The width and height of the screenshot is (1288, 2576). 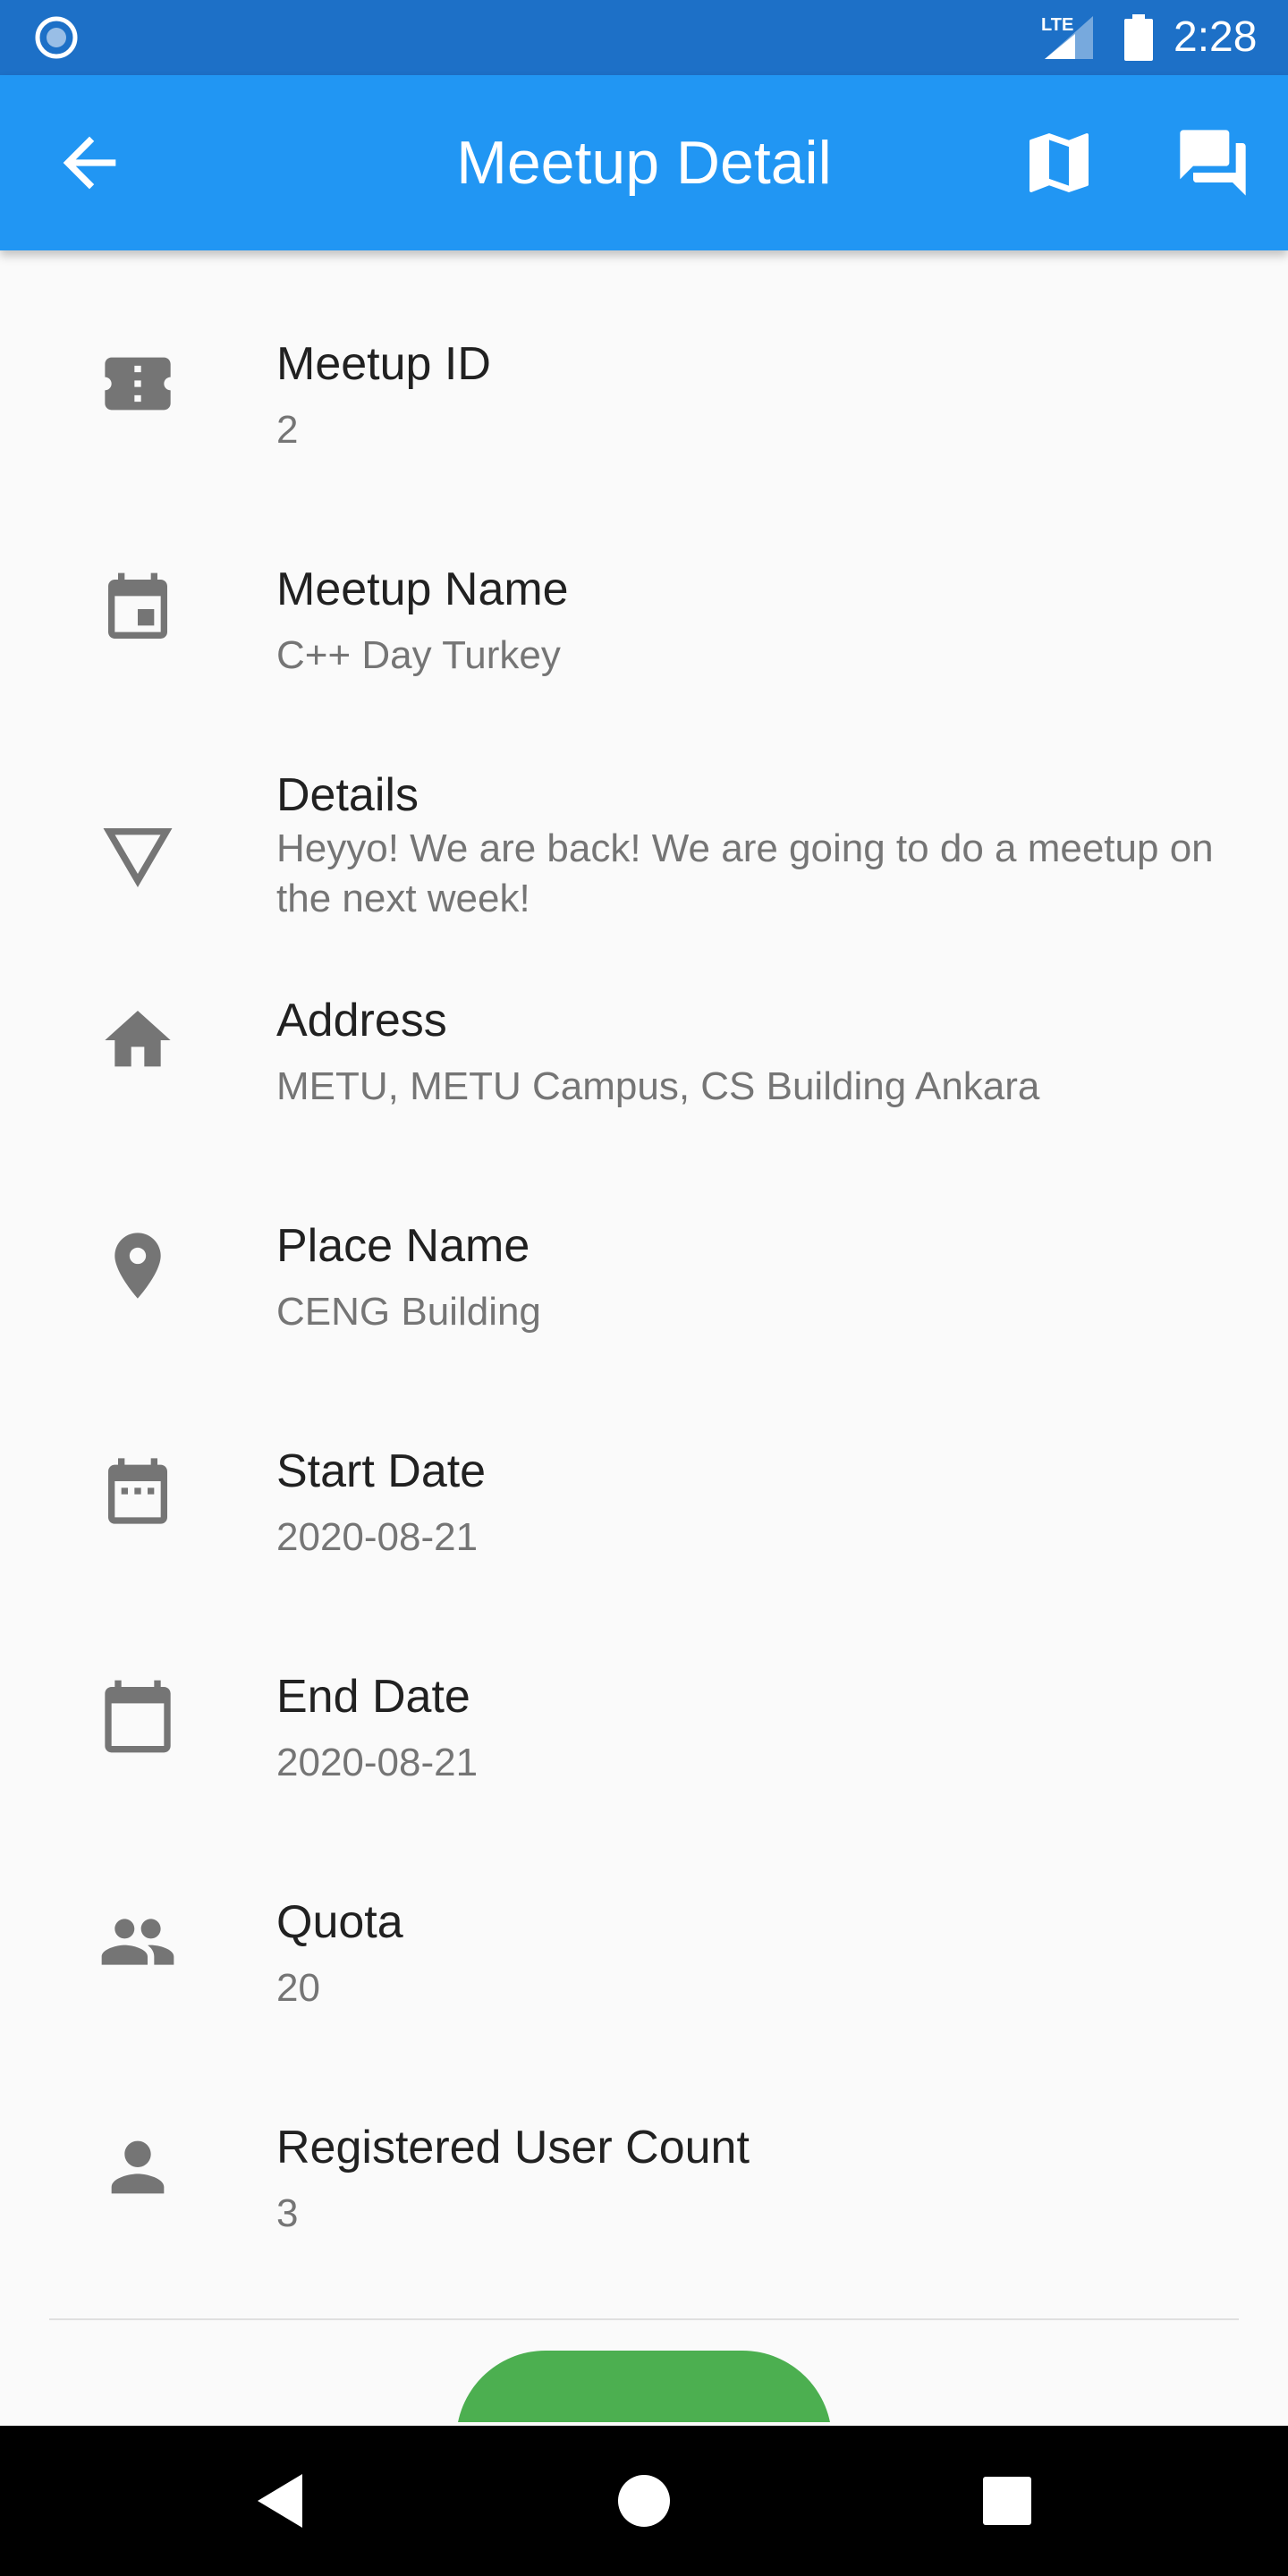 I want to click on join-button, so click(x=644, y=2386).